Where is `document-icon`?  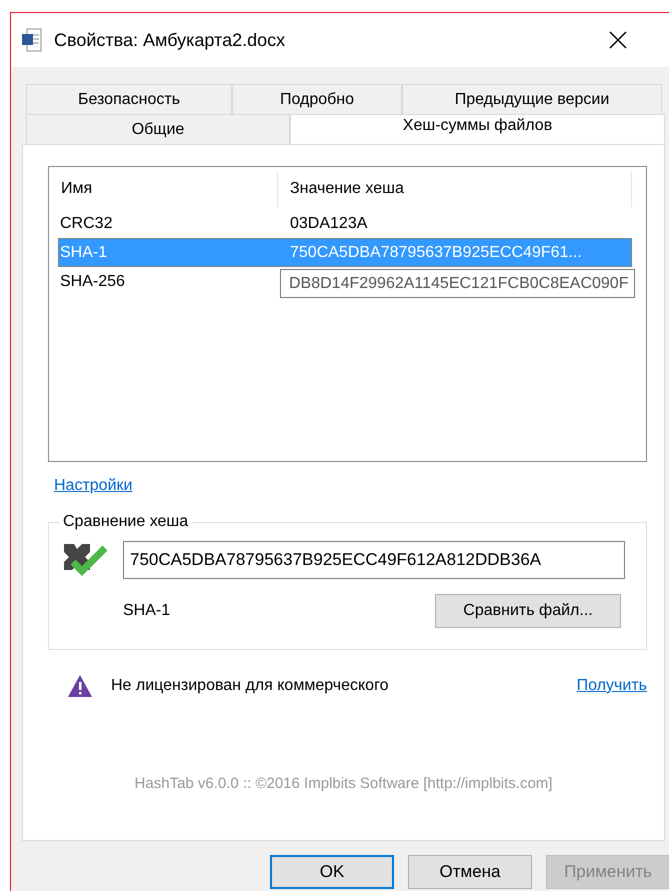
document-icon is located at coordinates (32, 40).